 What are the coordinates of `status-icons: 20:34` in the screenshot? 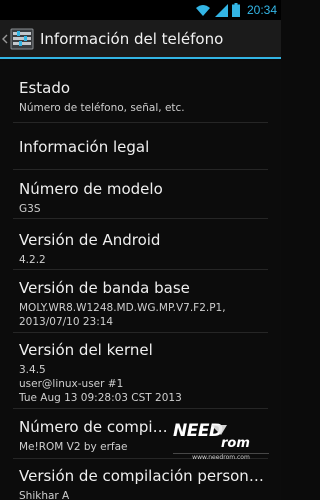 It's located at (236, 10).